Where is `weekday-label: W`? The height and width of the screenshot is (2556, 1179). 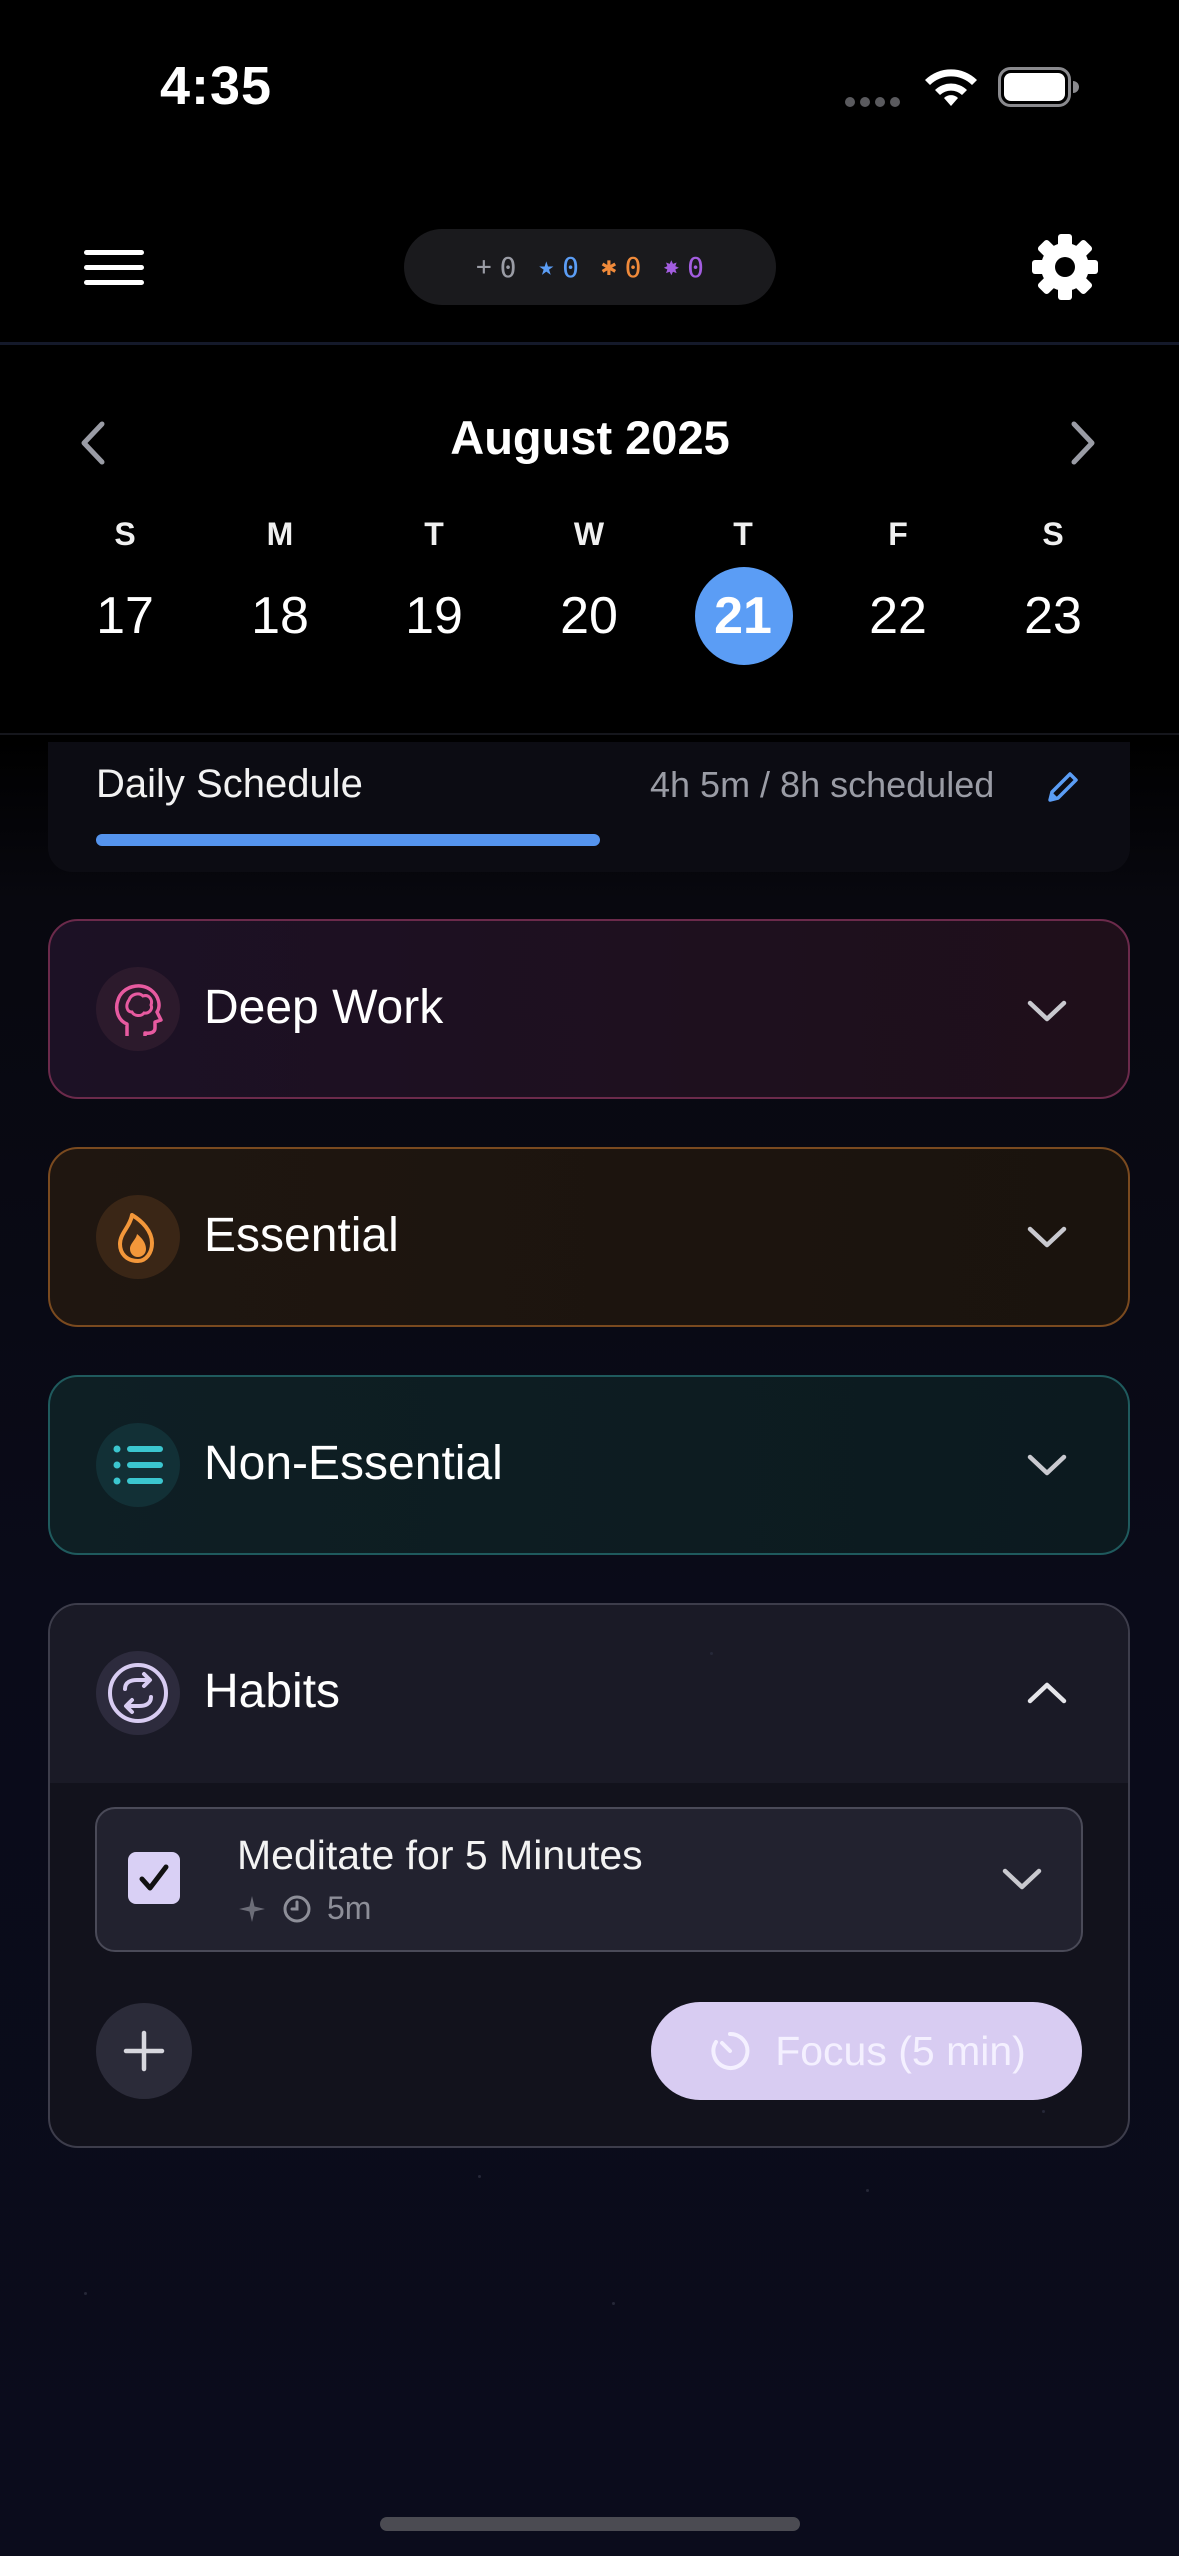
weekday-label: W is located at coordinates (589, 534).